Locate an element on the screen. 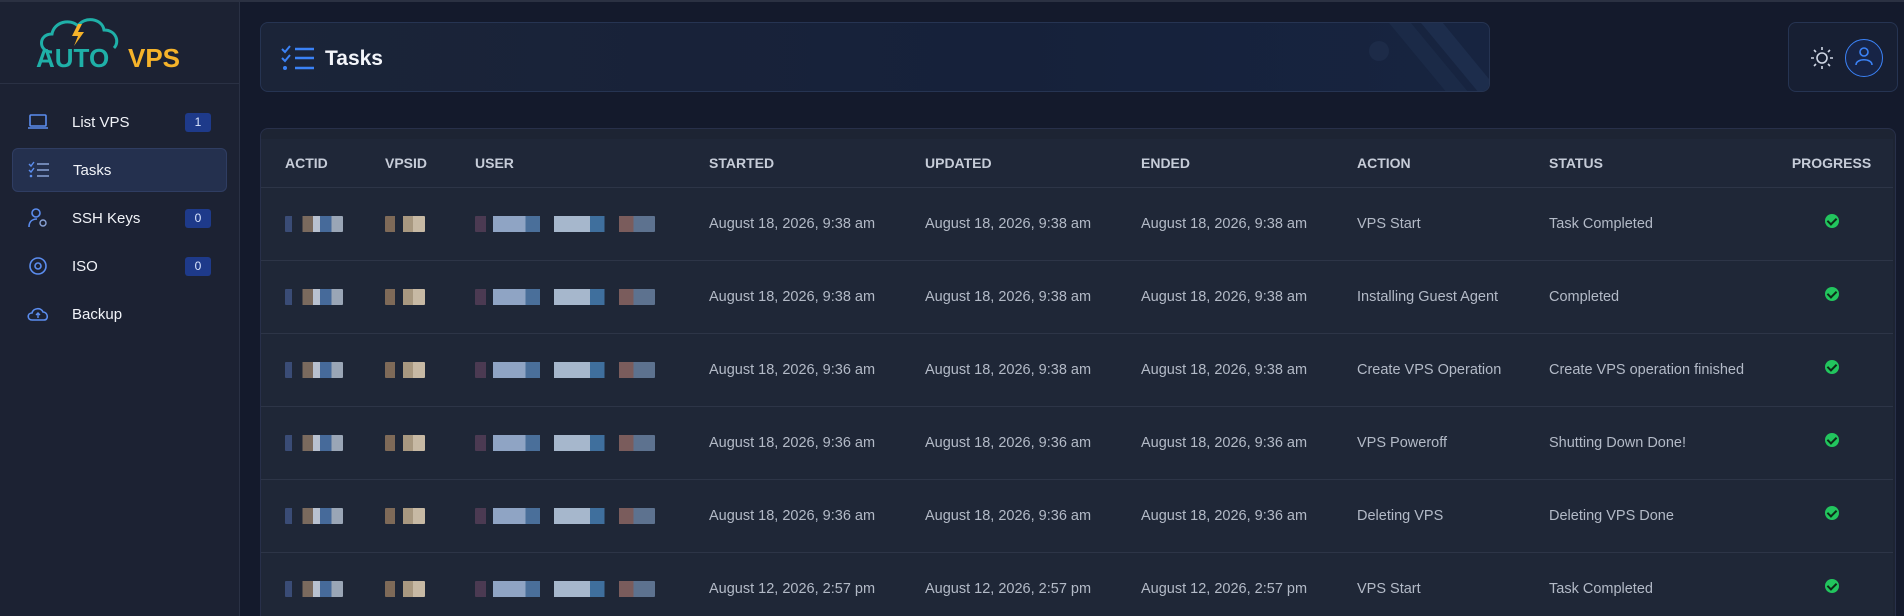 The height and width of the screenshot is (616, 1904). column-header-started: STARTED is located at coordinates (793, 163).